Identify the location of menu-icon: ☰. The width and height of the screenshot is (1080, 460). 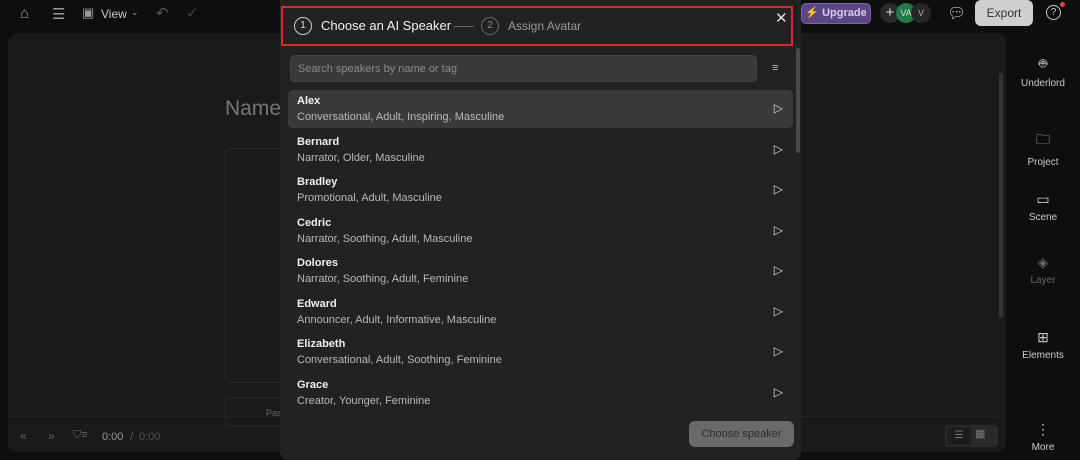
(58, 14).